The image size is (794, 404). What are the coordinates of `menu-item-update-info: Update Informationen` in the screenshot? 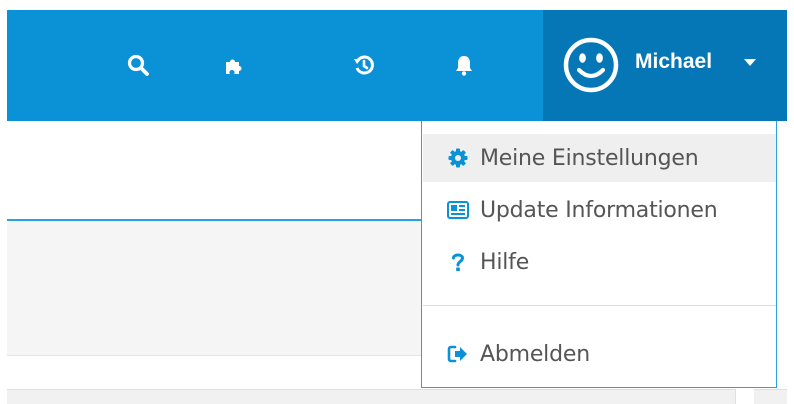 It's located at (599, 210).